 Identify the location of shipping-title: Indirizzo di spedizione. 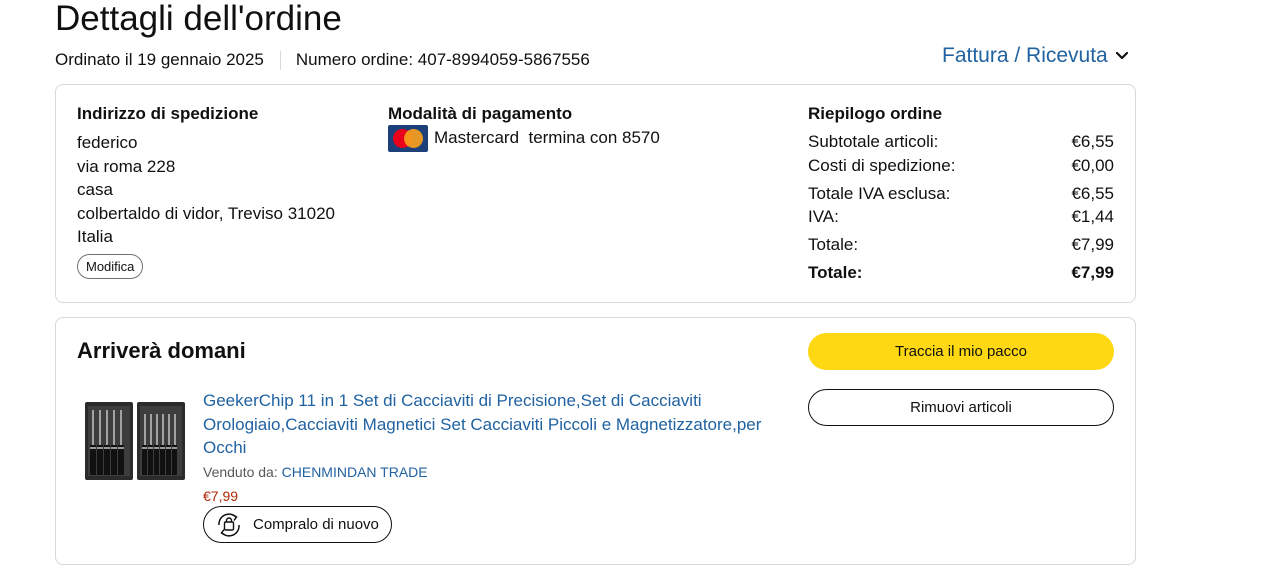
(168, 113).